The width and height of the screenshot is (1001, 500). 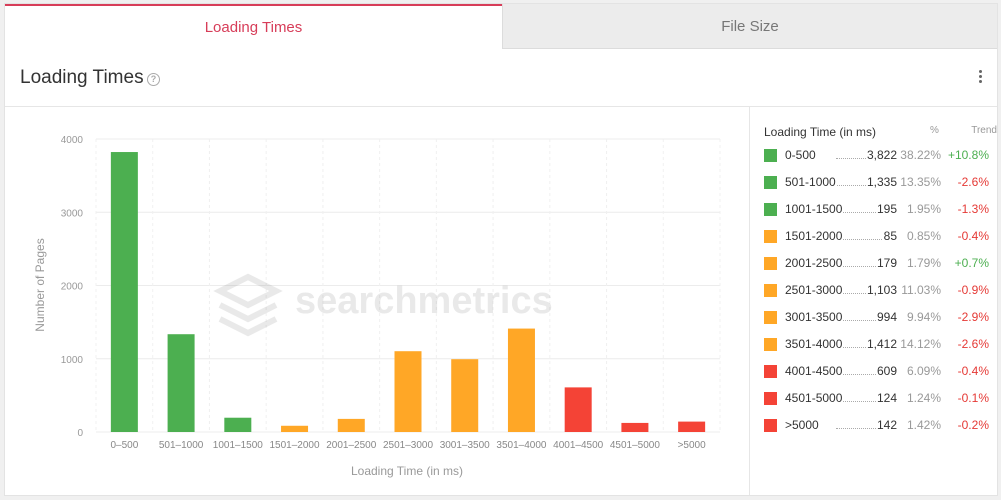 I want to click on x-tick-label: 0–500, so click(x=124, y=445).